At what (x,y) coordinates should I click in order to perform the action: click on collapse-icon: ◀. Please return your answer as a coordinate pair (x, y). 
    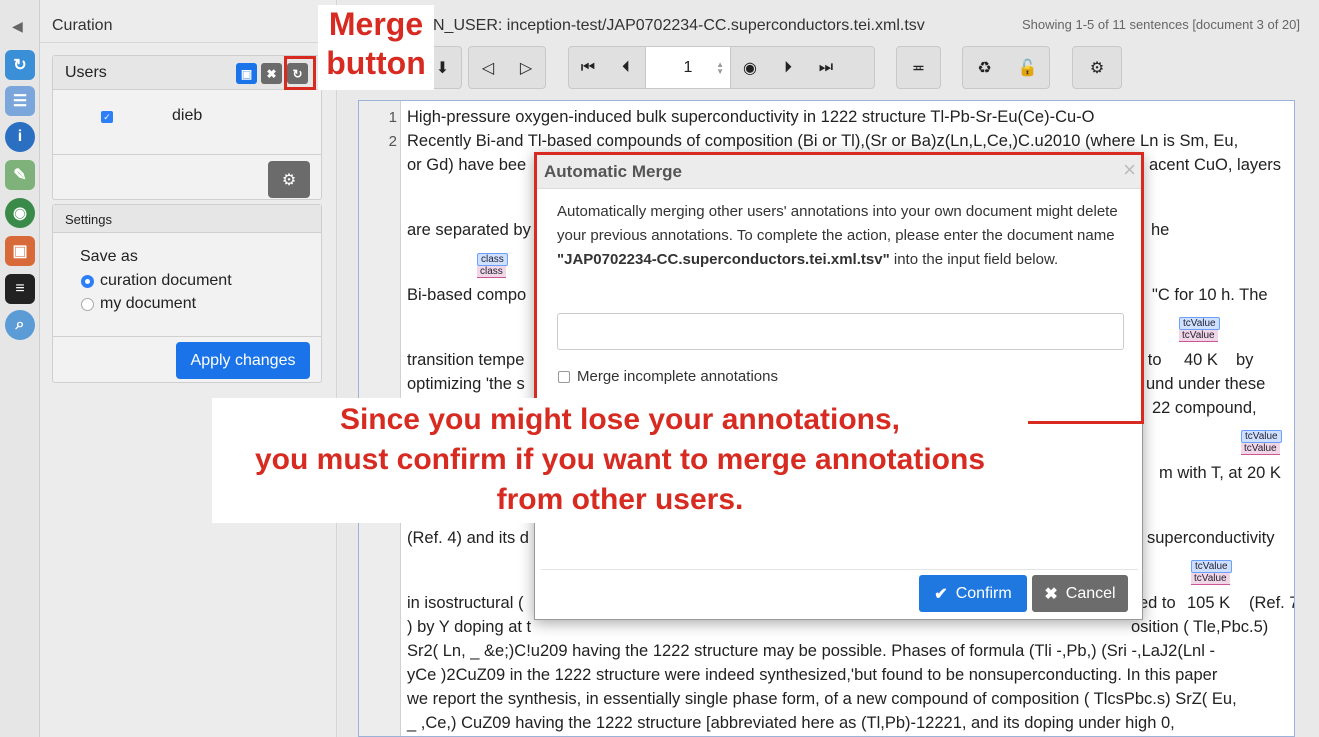
    Looking at the image, I should click on (17, 26).